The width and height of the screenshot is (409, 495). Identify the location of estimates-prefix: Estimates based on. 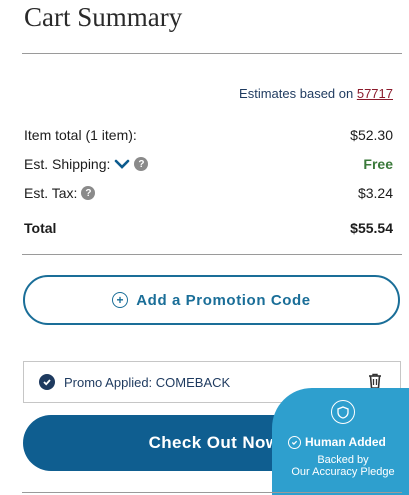
(298, 93).